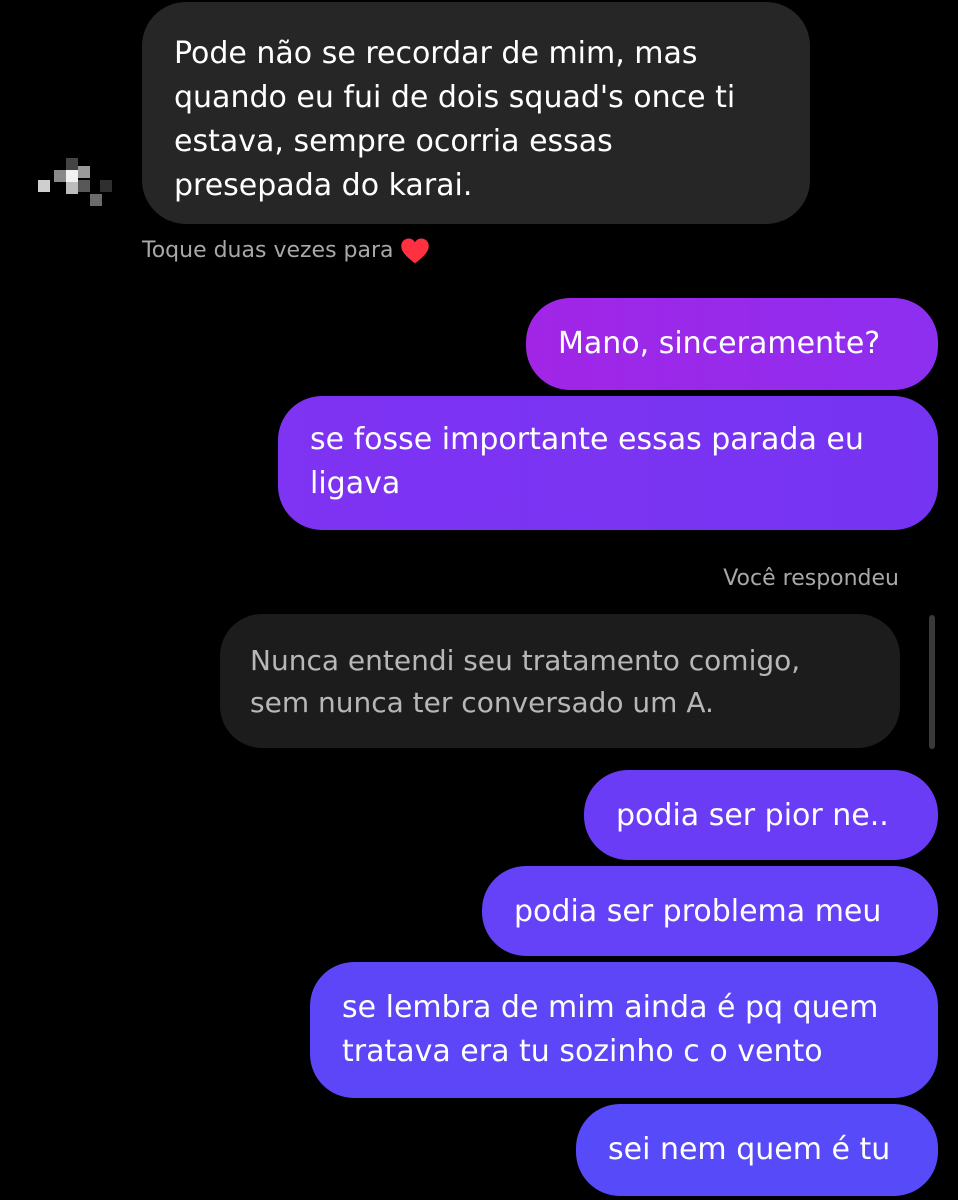 Image resolution: width=958 pixels, height=1200 pixels. What do you see at coordinates (761, 815) in the screenshot?
I see `sent-message-bubble: podia ser pior ne..` at bounding box center [761, 815].